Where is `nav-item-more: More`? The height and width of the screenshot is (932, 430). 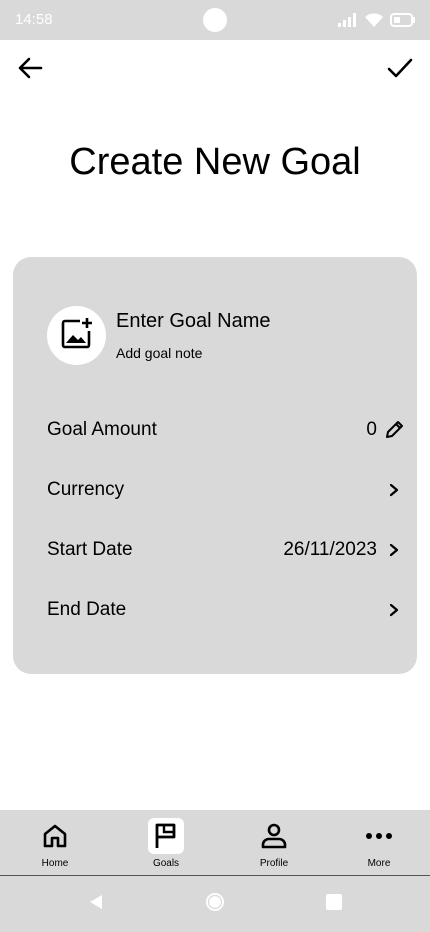 nav-item-more: More is located at coordinates (379, 843).